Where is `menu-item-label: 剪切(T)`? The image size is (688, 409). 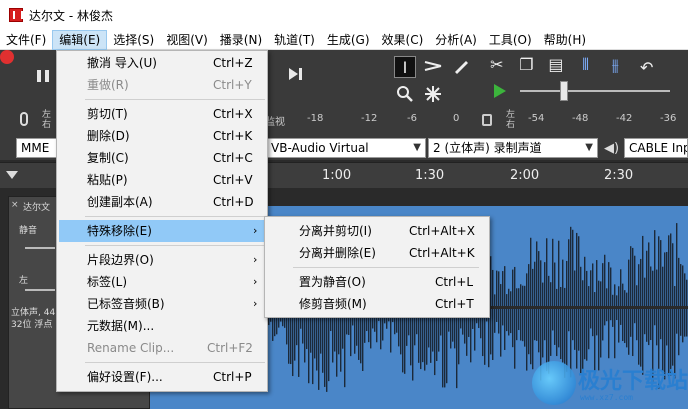 menu-item-label: 剪切(T) is located at coordinates (107, 114).